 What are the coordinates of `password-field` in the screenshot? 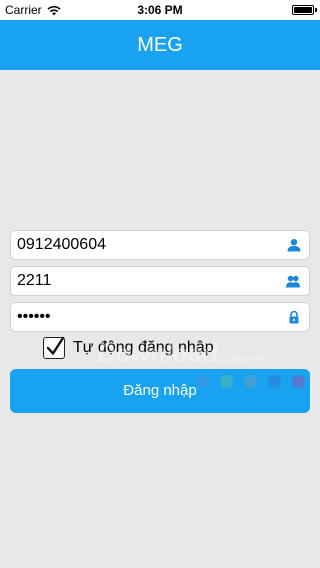 It's located at (160, 317).